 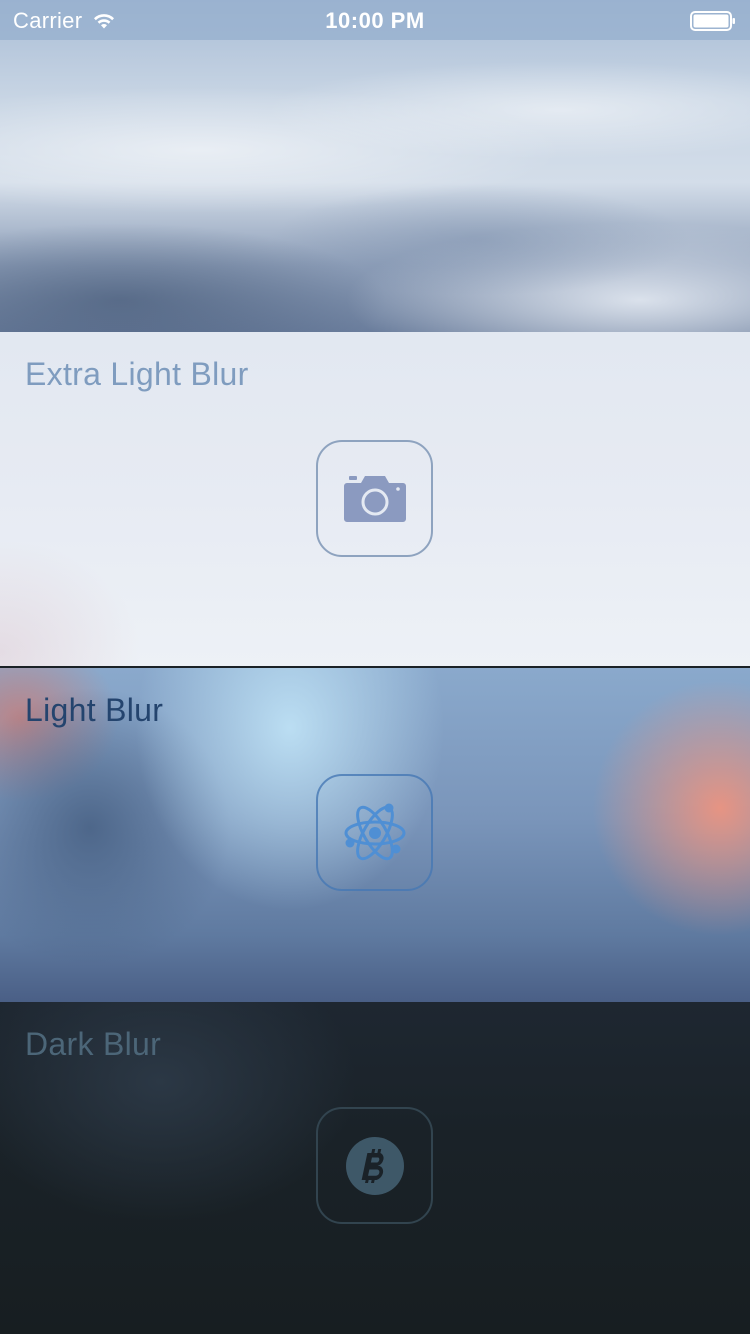 What do you see at coordinates (93, 1044) in the screenshot?
I see `panel-title-dark: Dark Blur` at bounding box center [93, 1044].